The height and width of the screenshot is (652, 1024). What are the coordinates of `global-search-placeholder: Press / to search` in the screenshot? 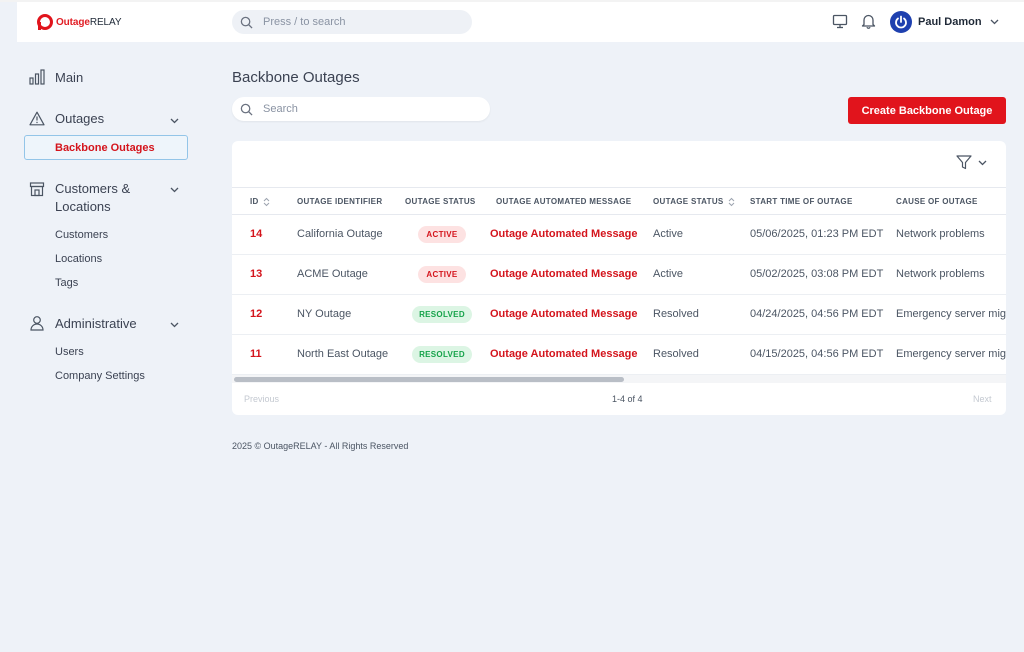 It's located at (304, 22).